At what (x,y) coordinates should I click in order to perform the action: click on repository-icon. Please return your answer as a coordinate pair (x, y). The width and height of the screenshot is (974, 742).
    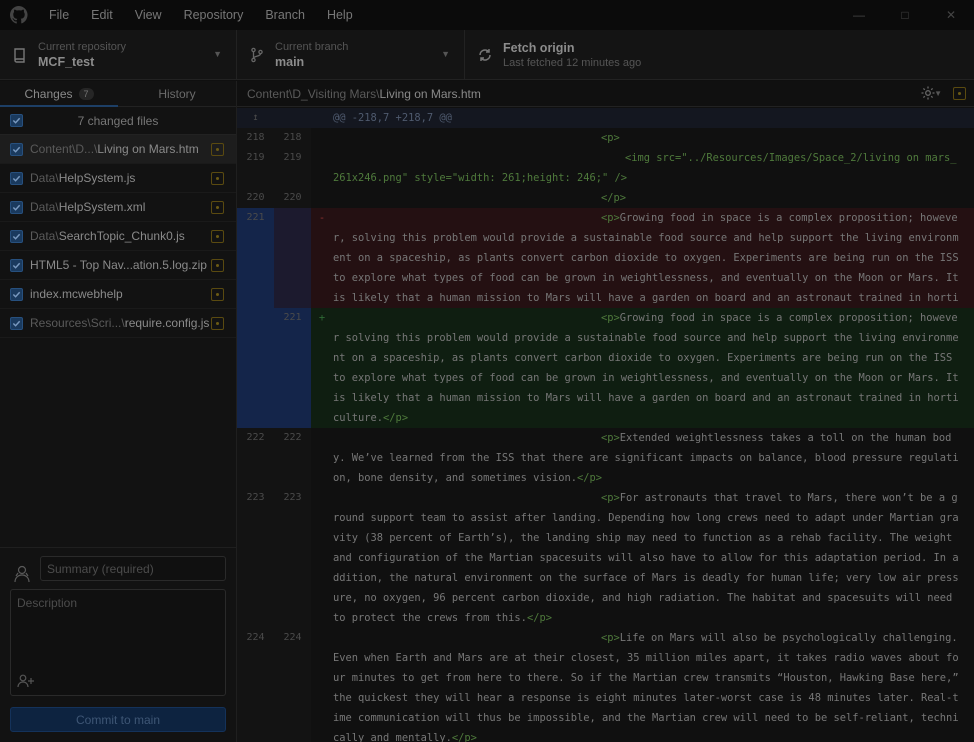
    Looking at the image, I should click on (19, 55).